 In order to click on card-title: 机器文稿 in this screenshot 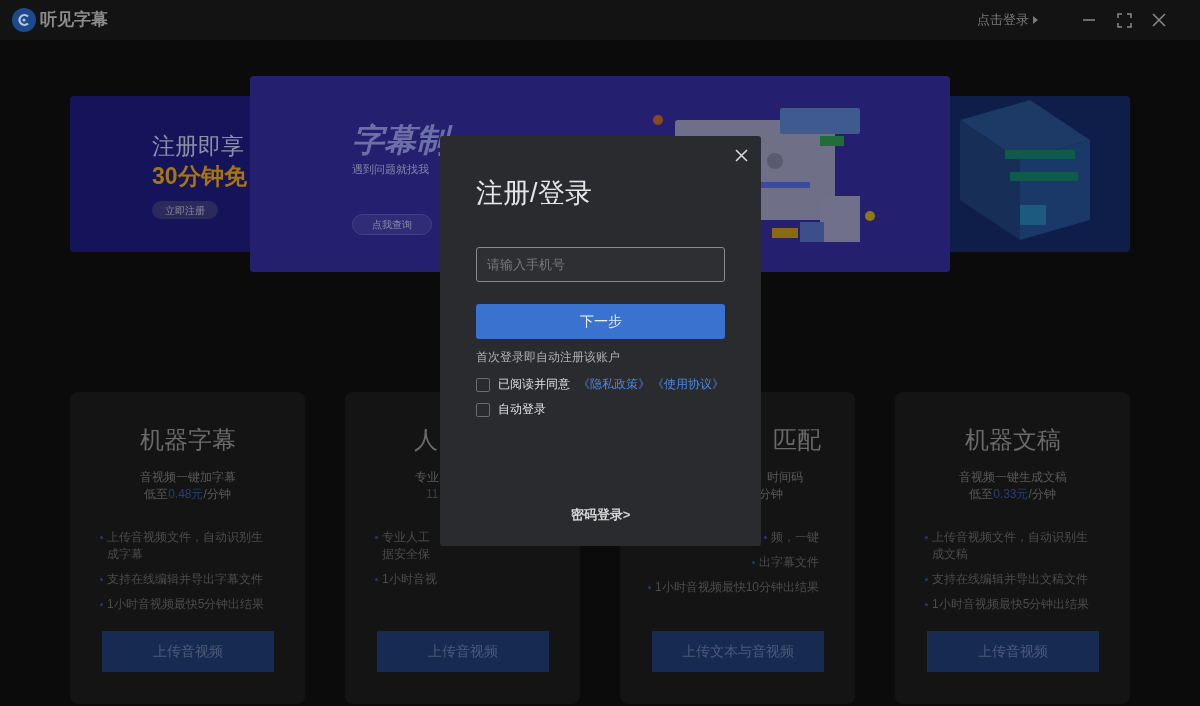, I will do `click(1012, 440)`.